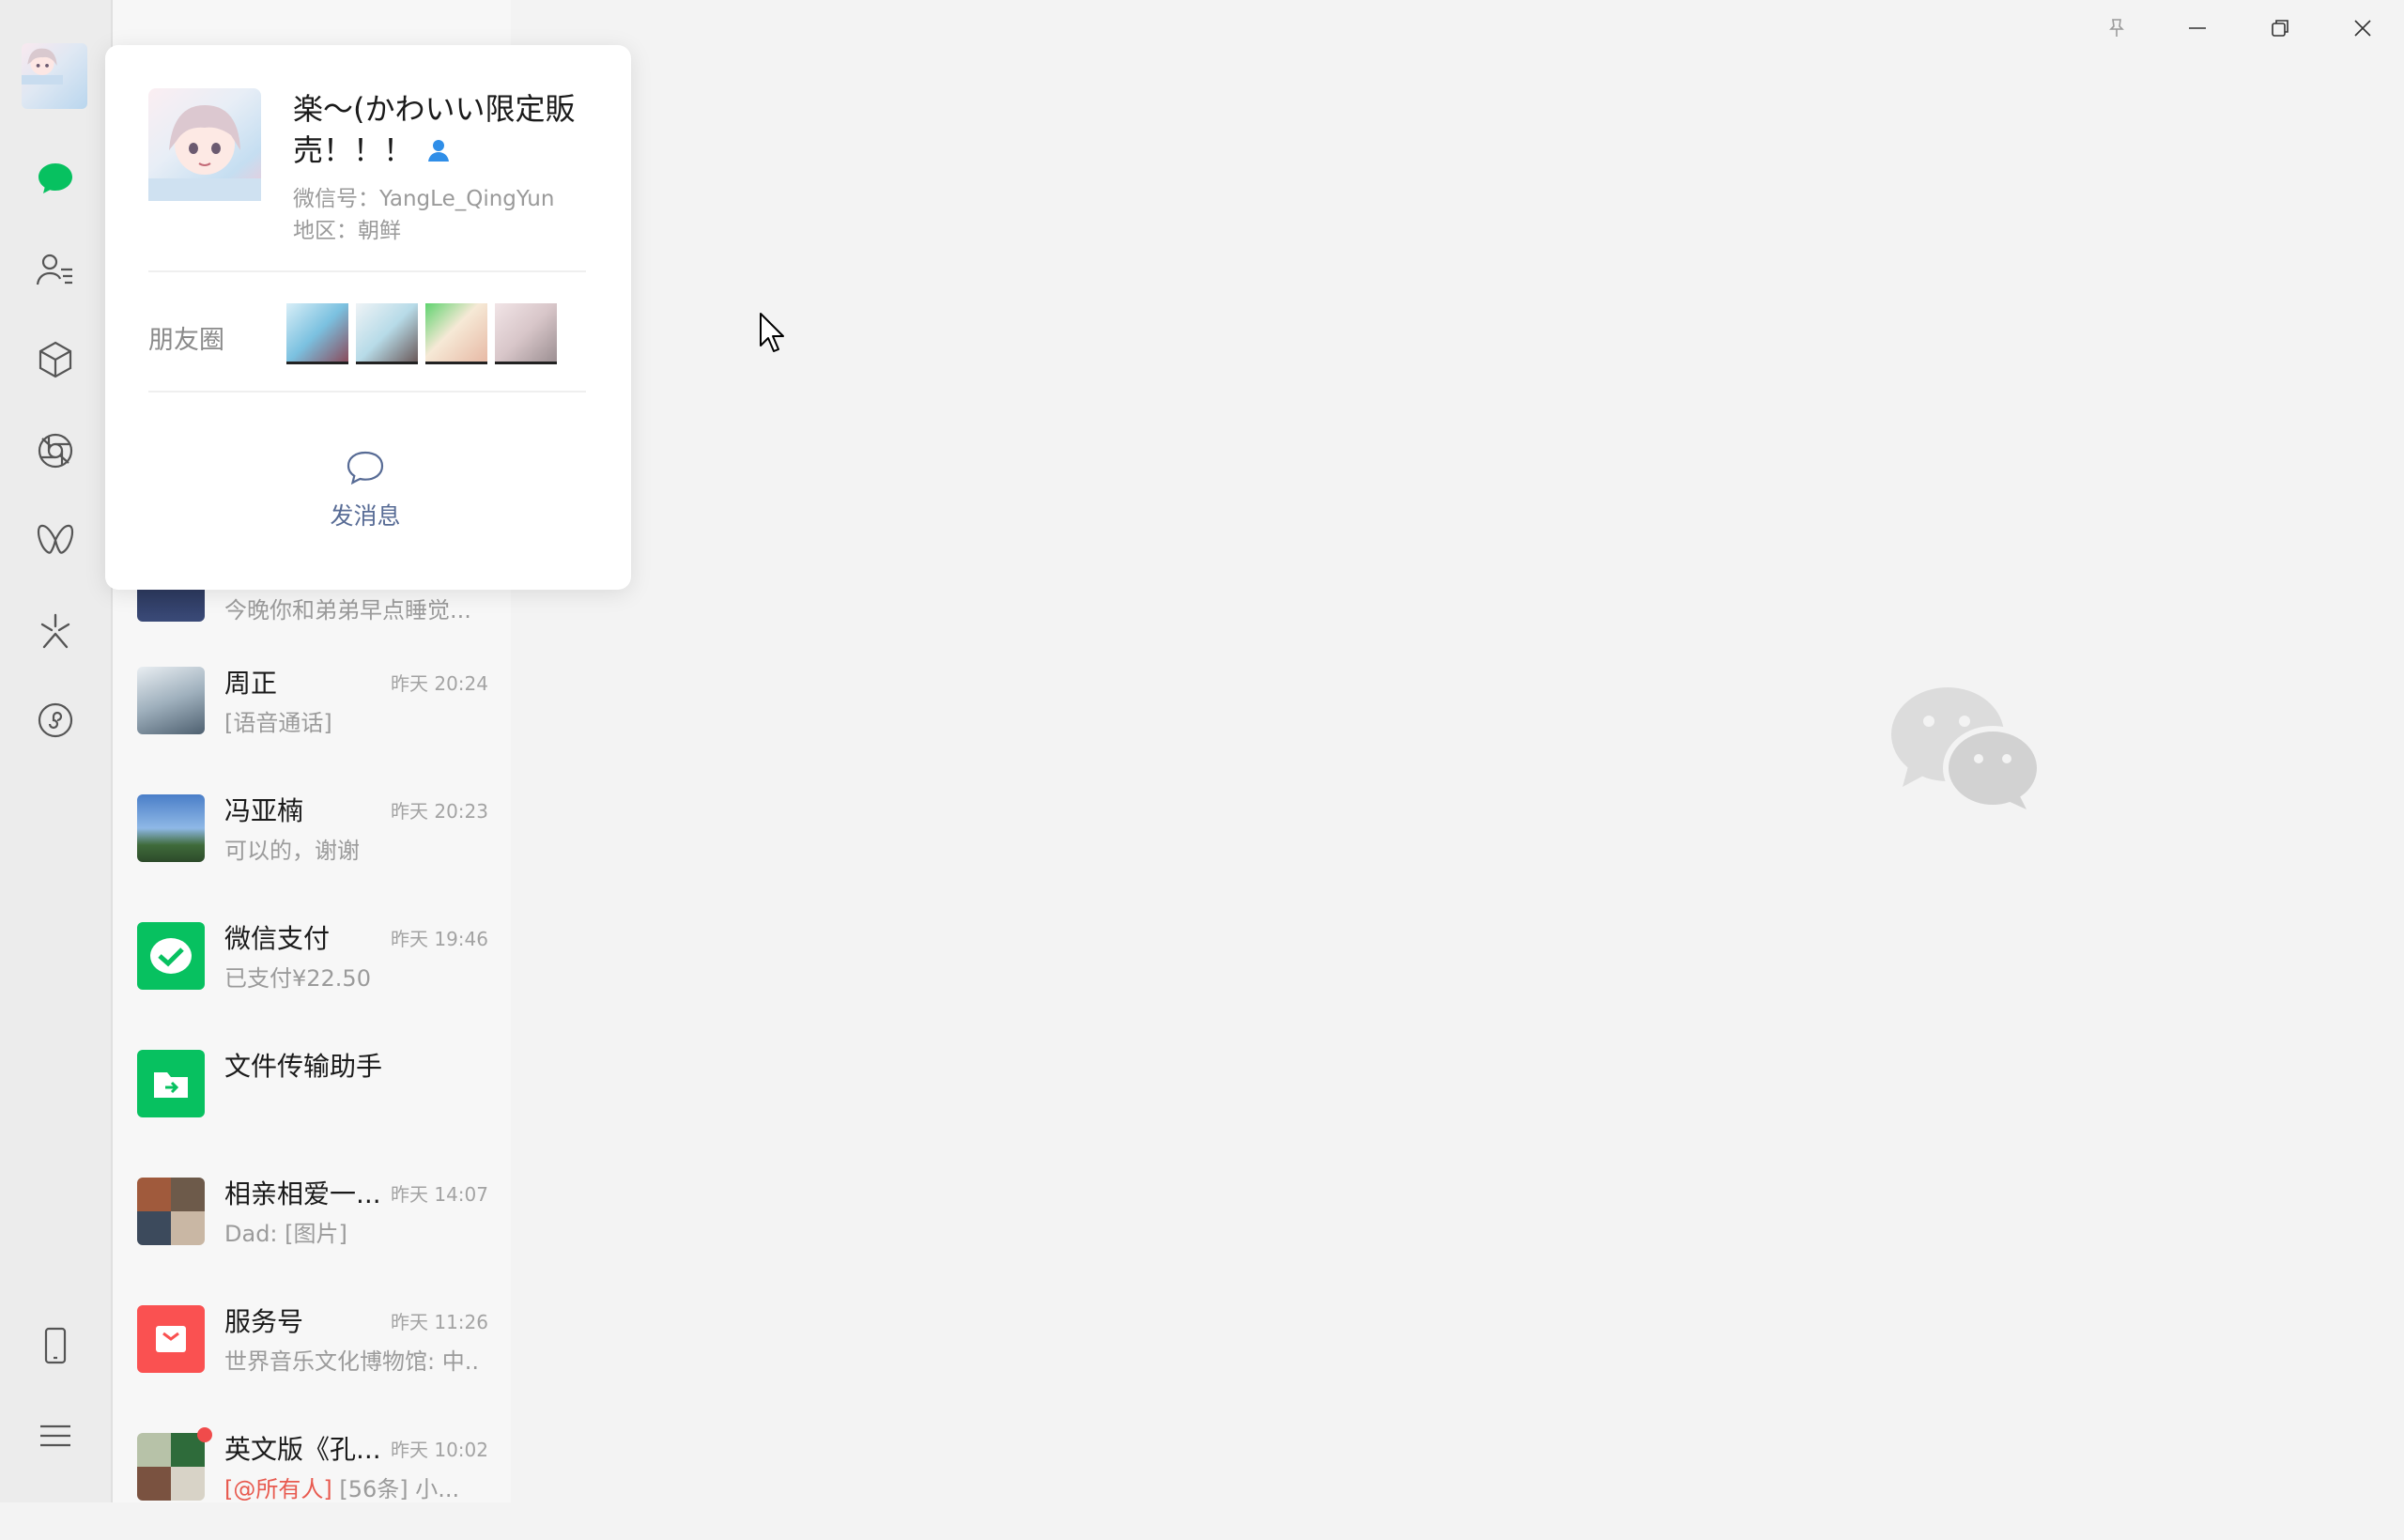 This screenshot has width=2404, height=1540. I want to click on chat-time: 昨天 11:26, so click(439, 1322).